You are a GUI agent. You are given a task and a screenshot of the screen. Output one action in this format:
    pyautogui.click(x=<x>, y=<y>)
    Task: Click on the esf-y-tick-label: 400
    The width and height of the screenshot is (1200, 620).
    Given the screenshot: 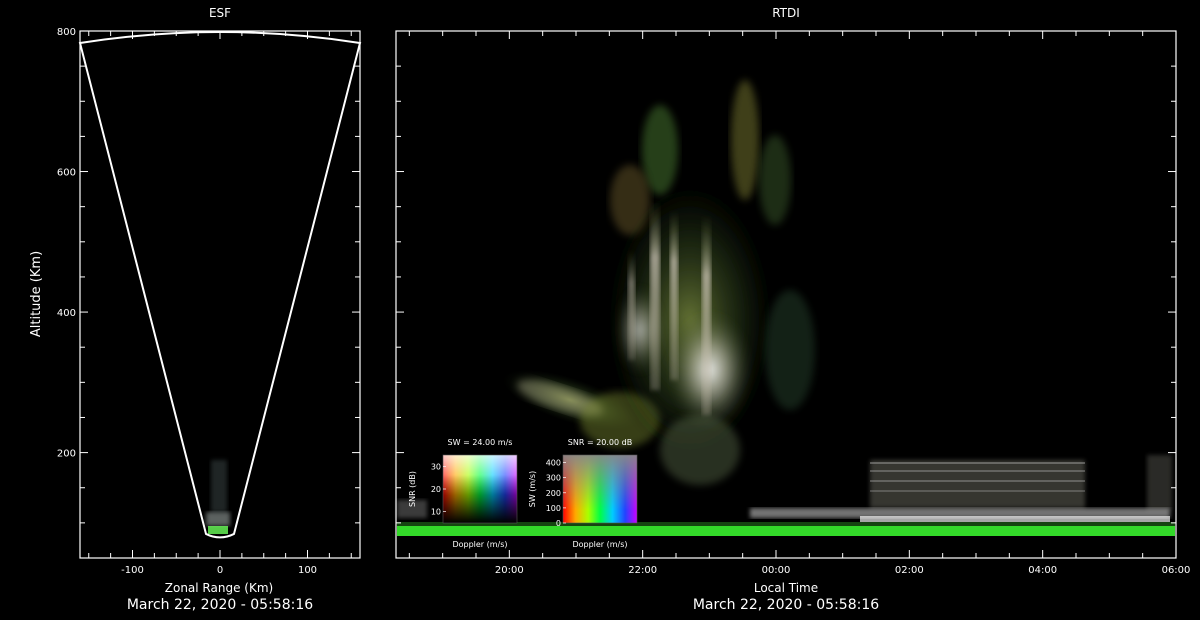 What is the action you would take?
    pyautogui.click(x=66, y=313)
    